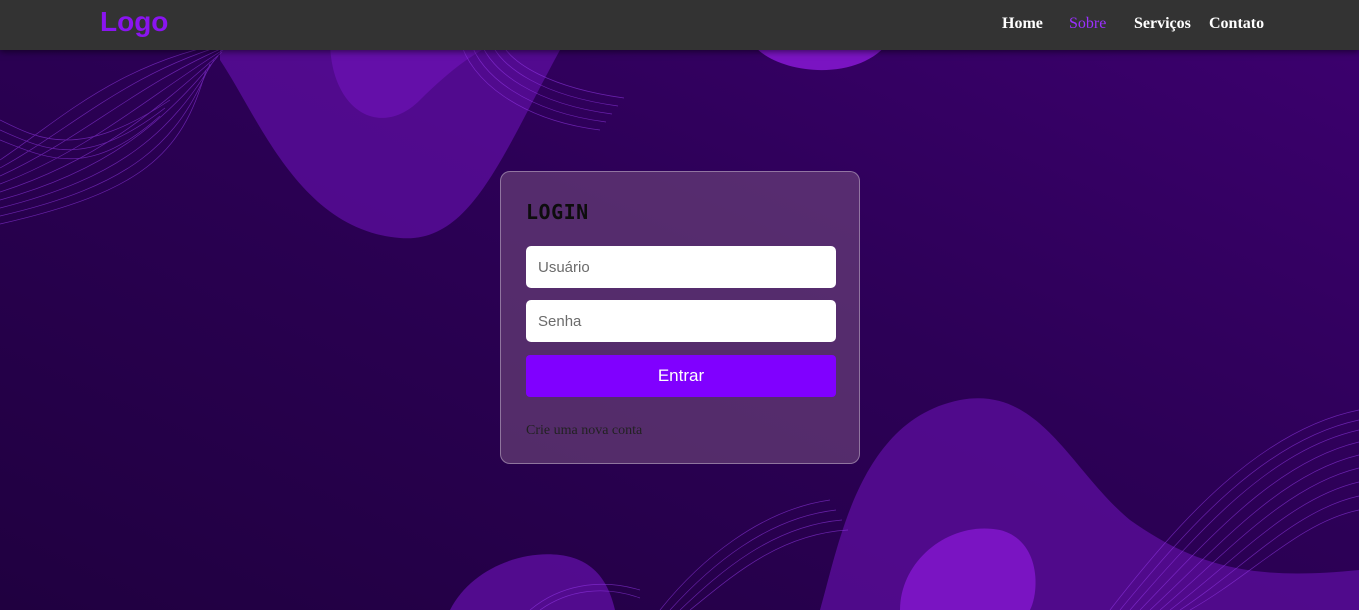 The width and height of the screenshot is (1359, 610). What do you see at coordinates (557, 212) in the screenshot?
I see `login-title: LOGIN` at bounding box center [557, 212].